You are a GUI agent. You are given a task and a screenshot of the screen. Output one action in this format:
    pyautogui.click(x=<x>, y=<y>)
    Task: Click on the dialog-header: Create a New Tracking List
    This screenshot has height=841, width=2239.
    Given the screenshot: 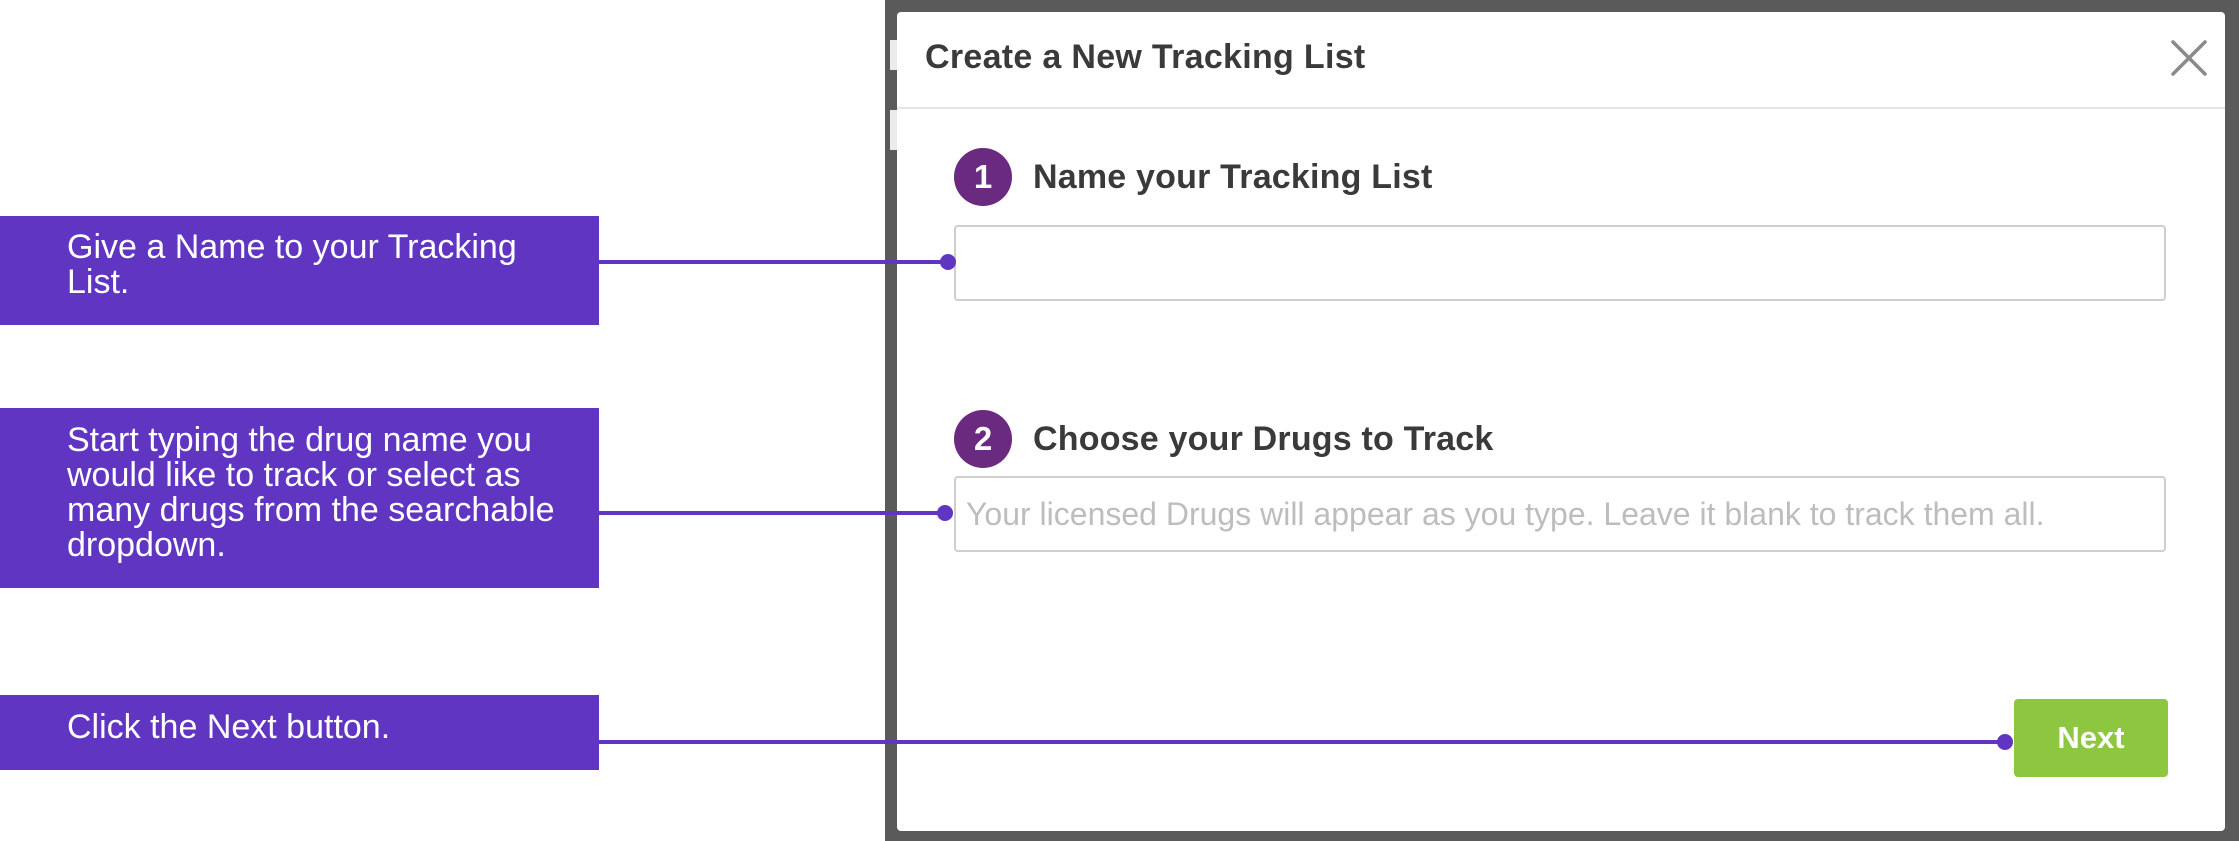 What is the action you would take?
    pyautogui.click(x=1561, y=60)
    